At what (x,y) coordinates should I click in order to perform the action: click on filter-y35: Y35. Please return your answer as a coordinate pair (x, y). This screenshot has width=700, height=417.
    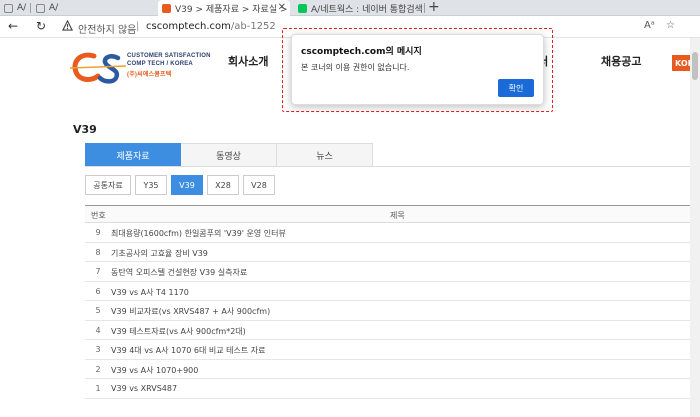
    Looking at the image, I should click on (151, 185).